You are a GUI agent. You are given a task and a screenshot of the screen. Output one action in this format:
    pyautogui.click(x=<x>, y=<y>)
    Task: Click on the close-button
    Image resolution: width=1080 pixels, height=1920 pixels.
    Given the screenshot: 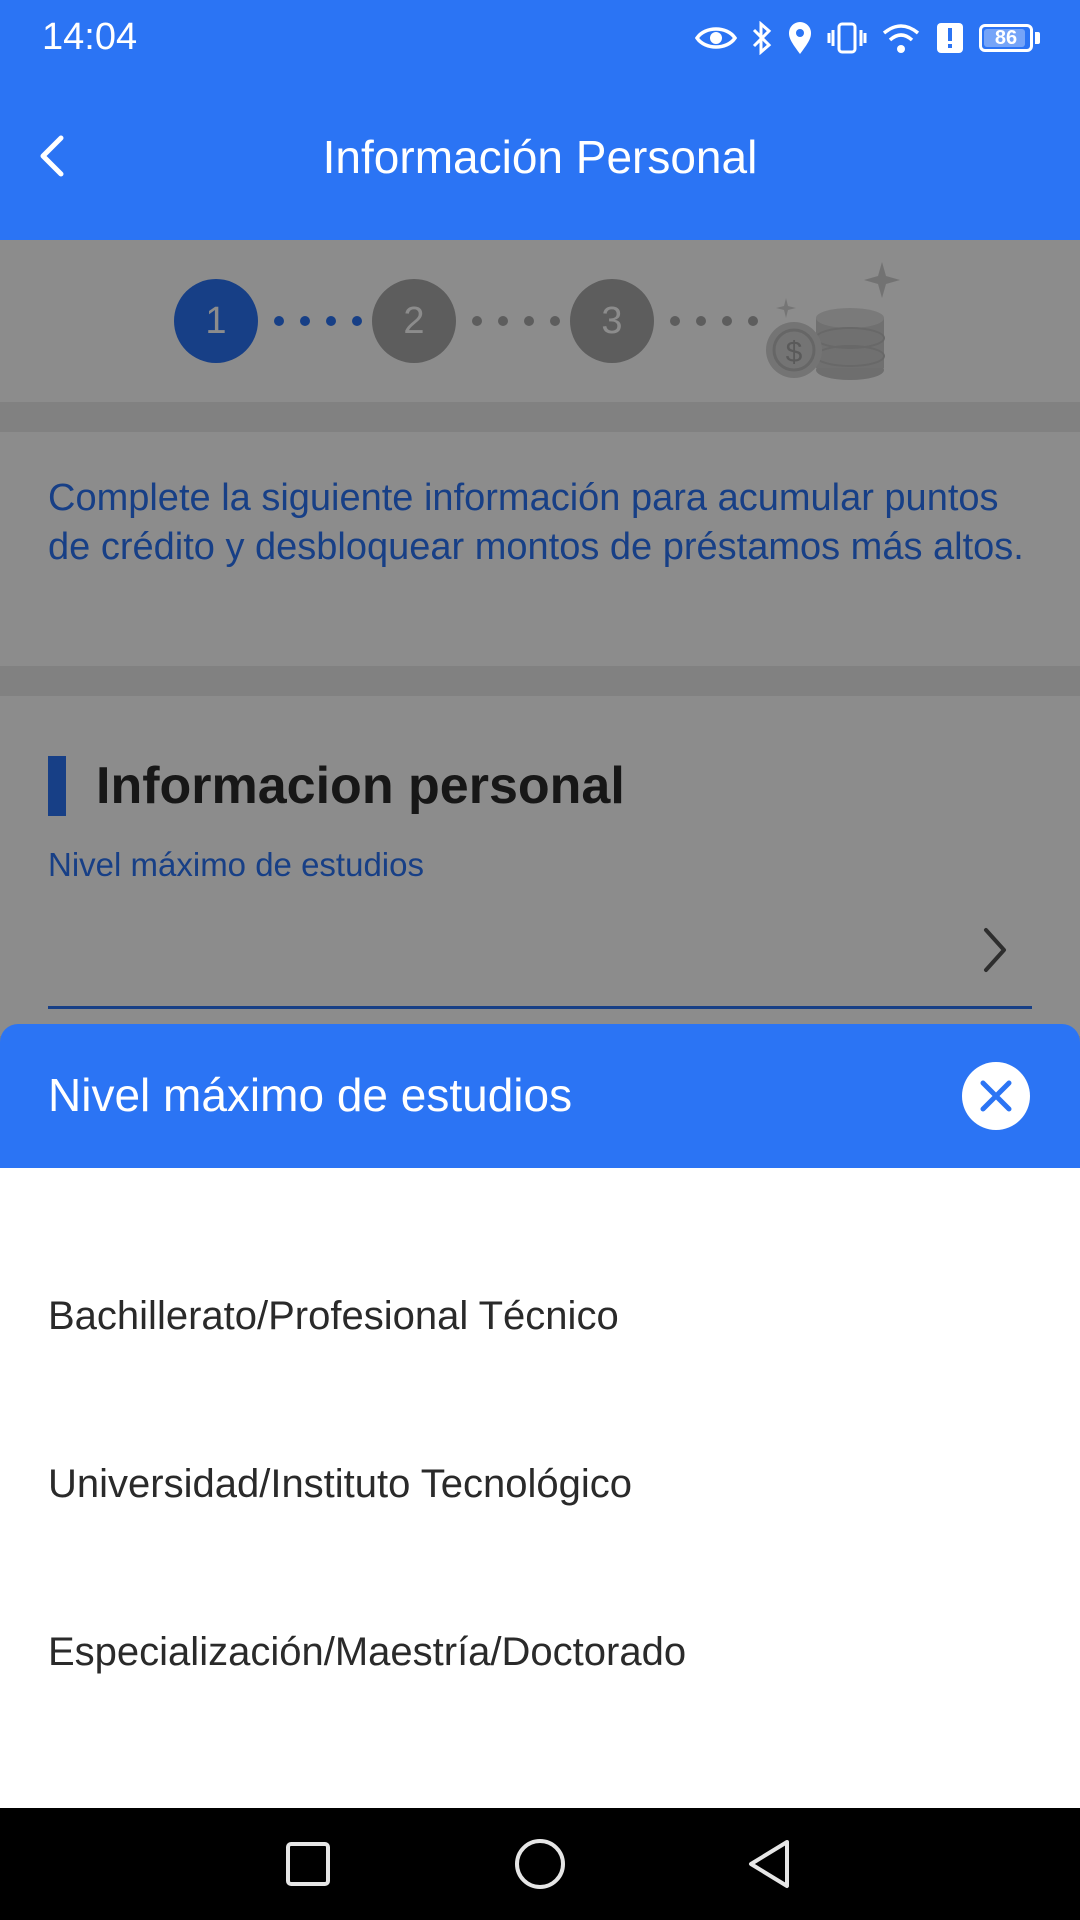 What is the action you would take?
    pyautogui.click(x=996, y=1096)
    